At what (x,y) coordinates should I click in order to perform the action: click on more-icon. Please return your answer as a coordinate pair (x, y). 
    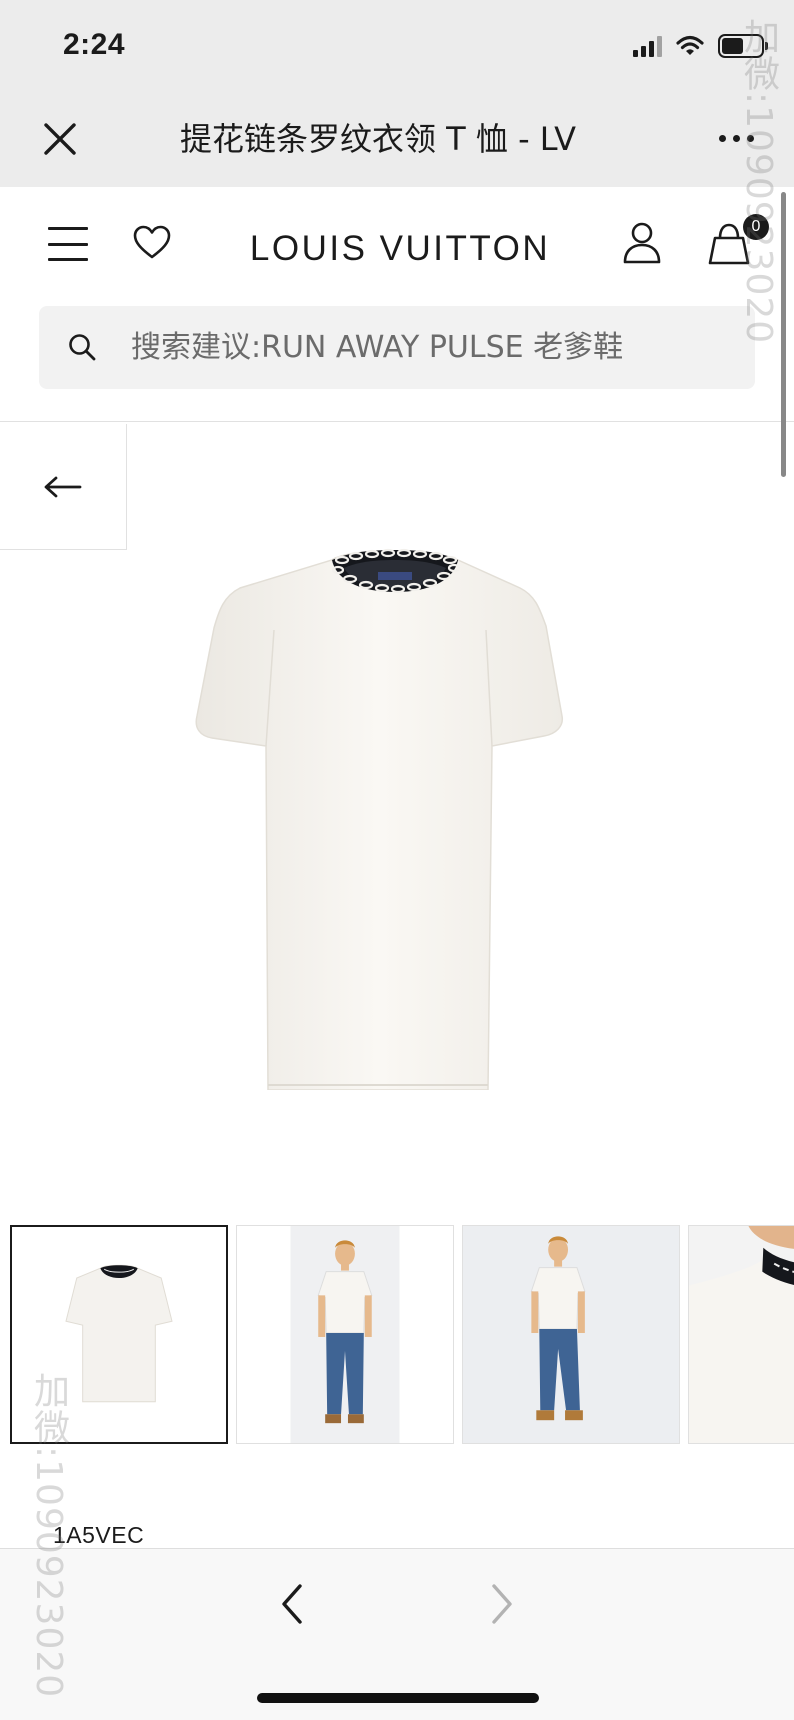
    Looking at the image, I should click on (722, 138).